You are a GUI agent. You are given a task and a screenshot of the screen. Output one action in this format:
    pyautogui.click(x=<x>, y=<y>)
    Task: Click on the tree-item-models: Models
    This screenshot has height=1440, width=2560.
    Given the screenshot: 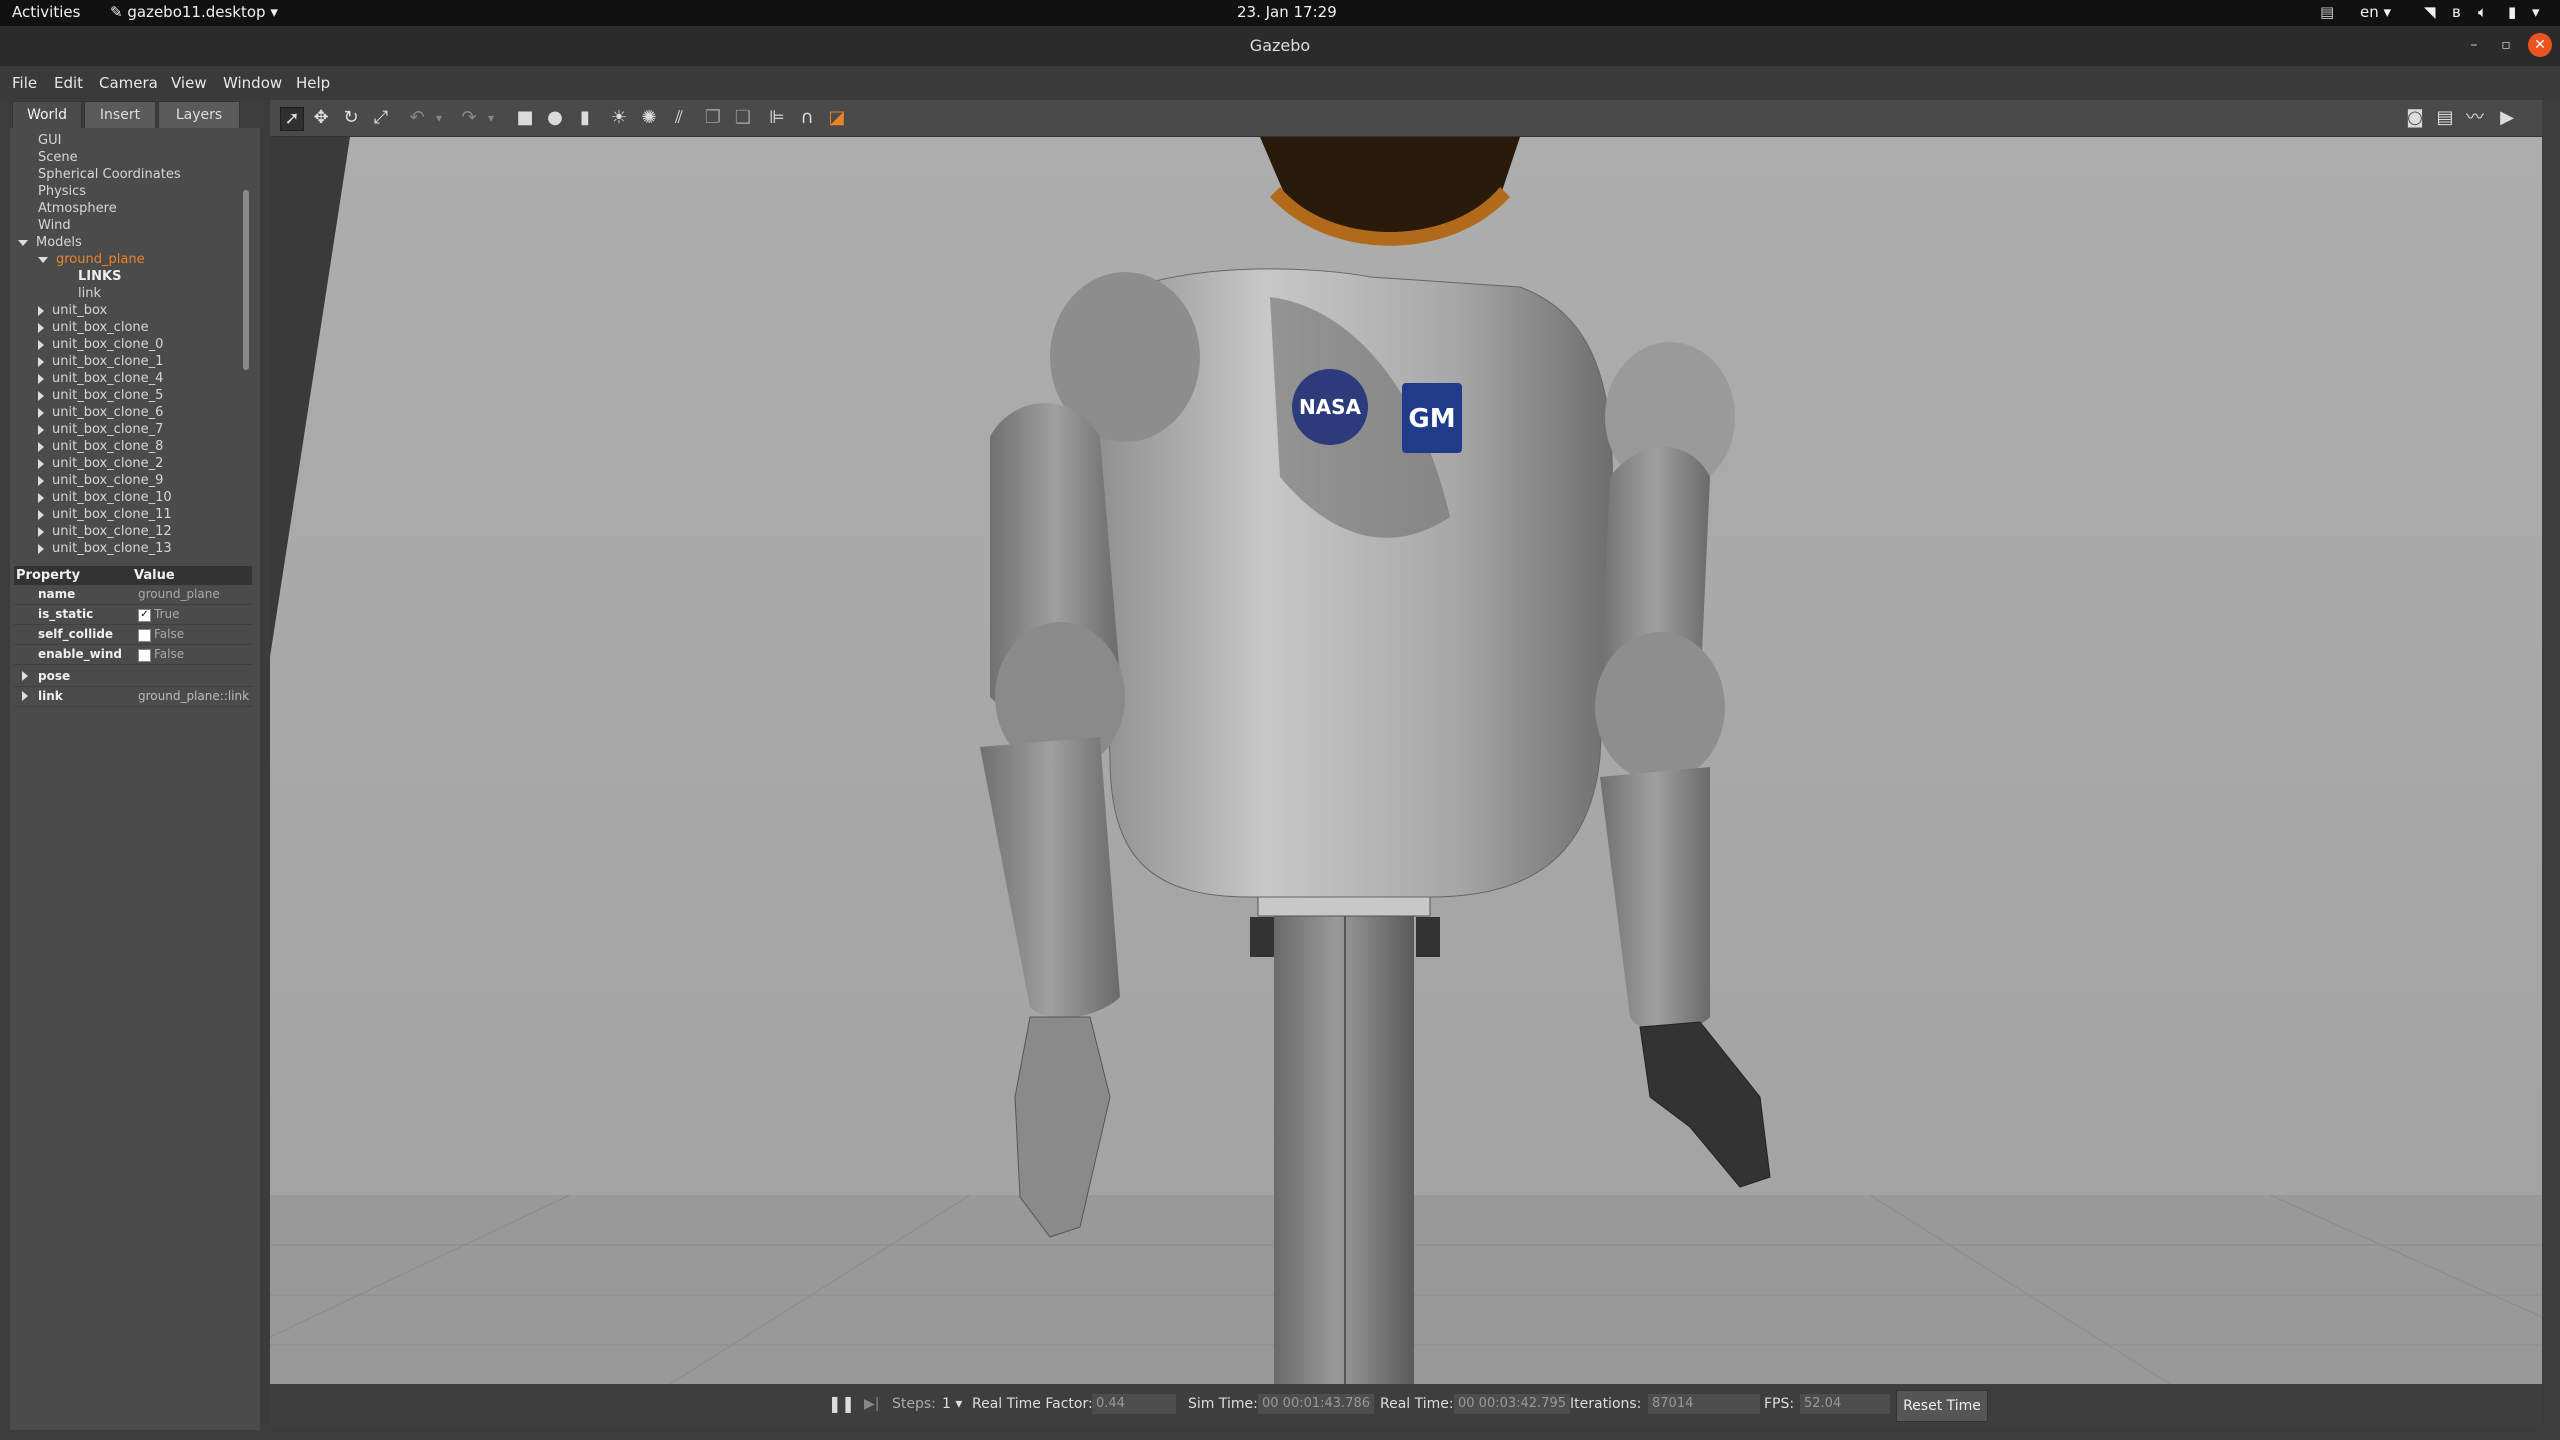 What is the action you would take?
    pyautogui.click(x=50, y=242)
    